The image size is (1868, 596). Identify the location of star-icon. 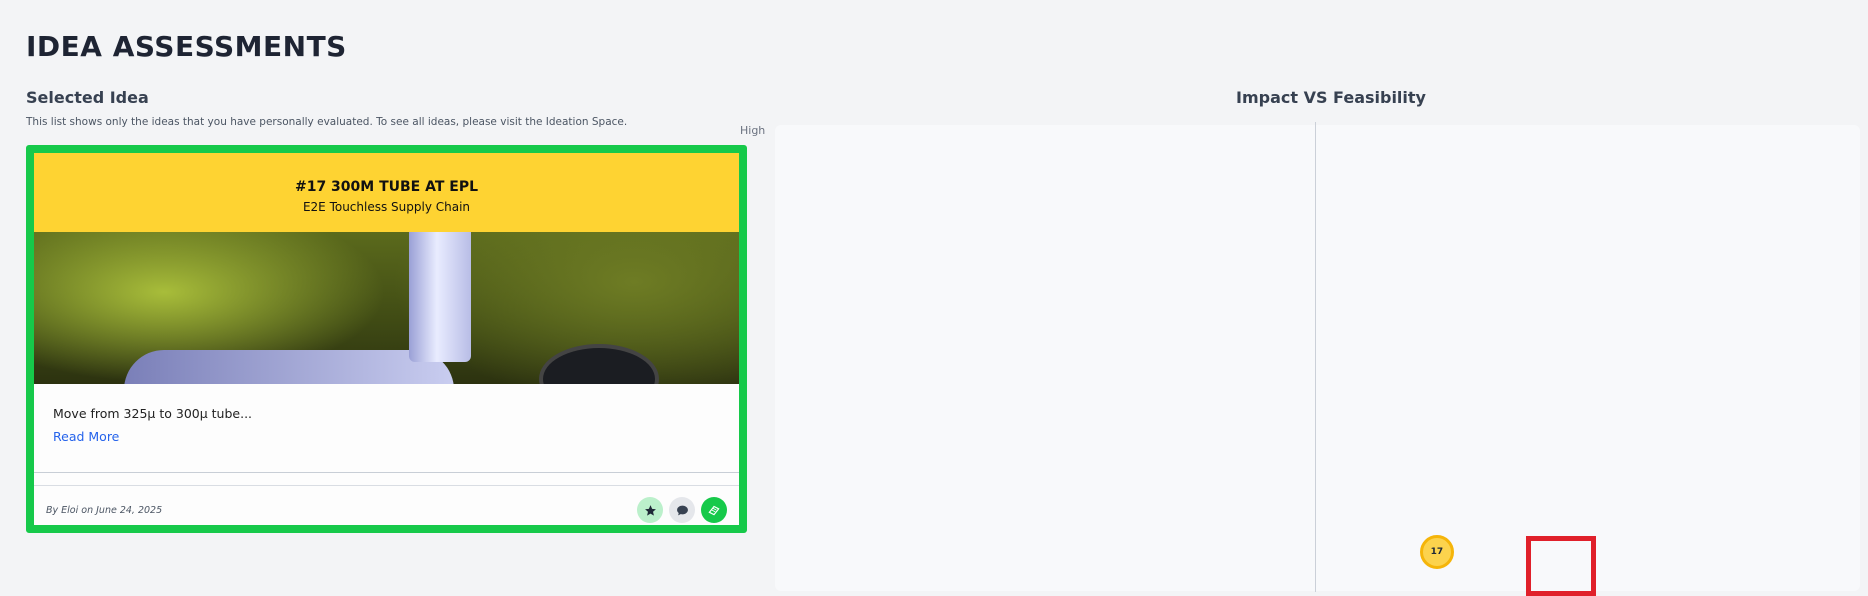
(650, 510).